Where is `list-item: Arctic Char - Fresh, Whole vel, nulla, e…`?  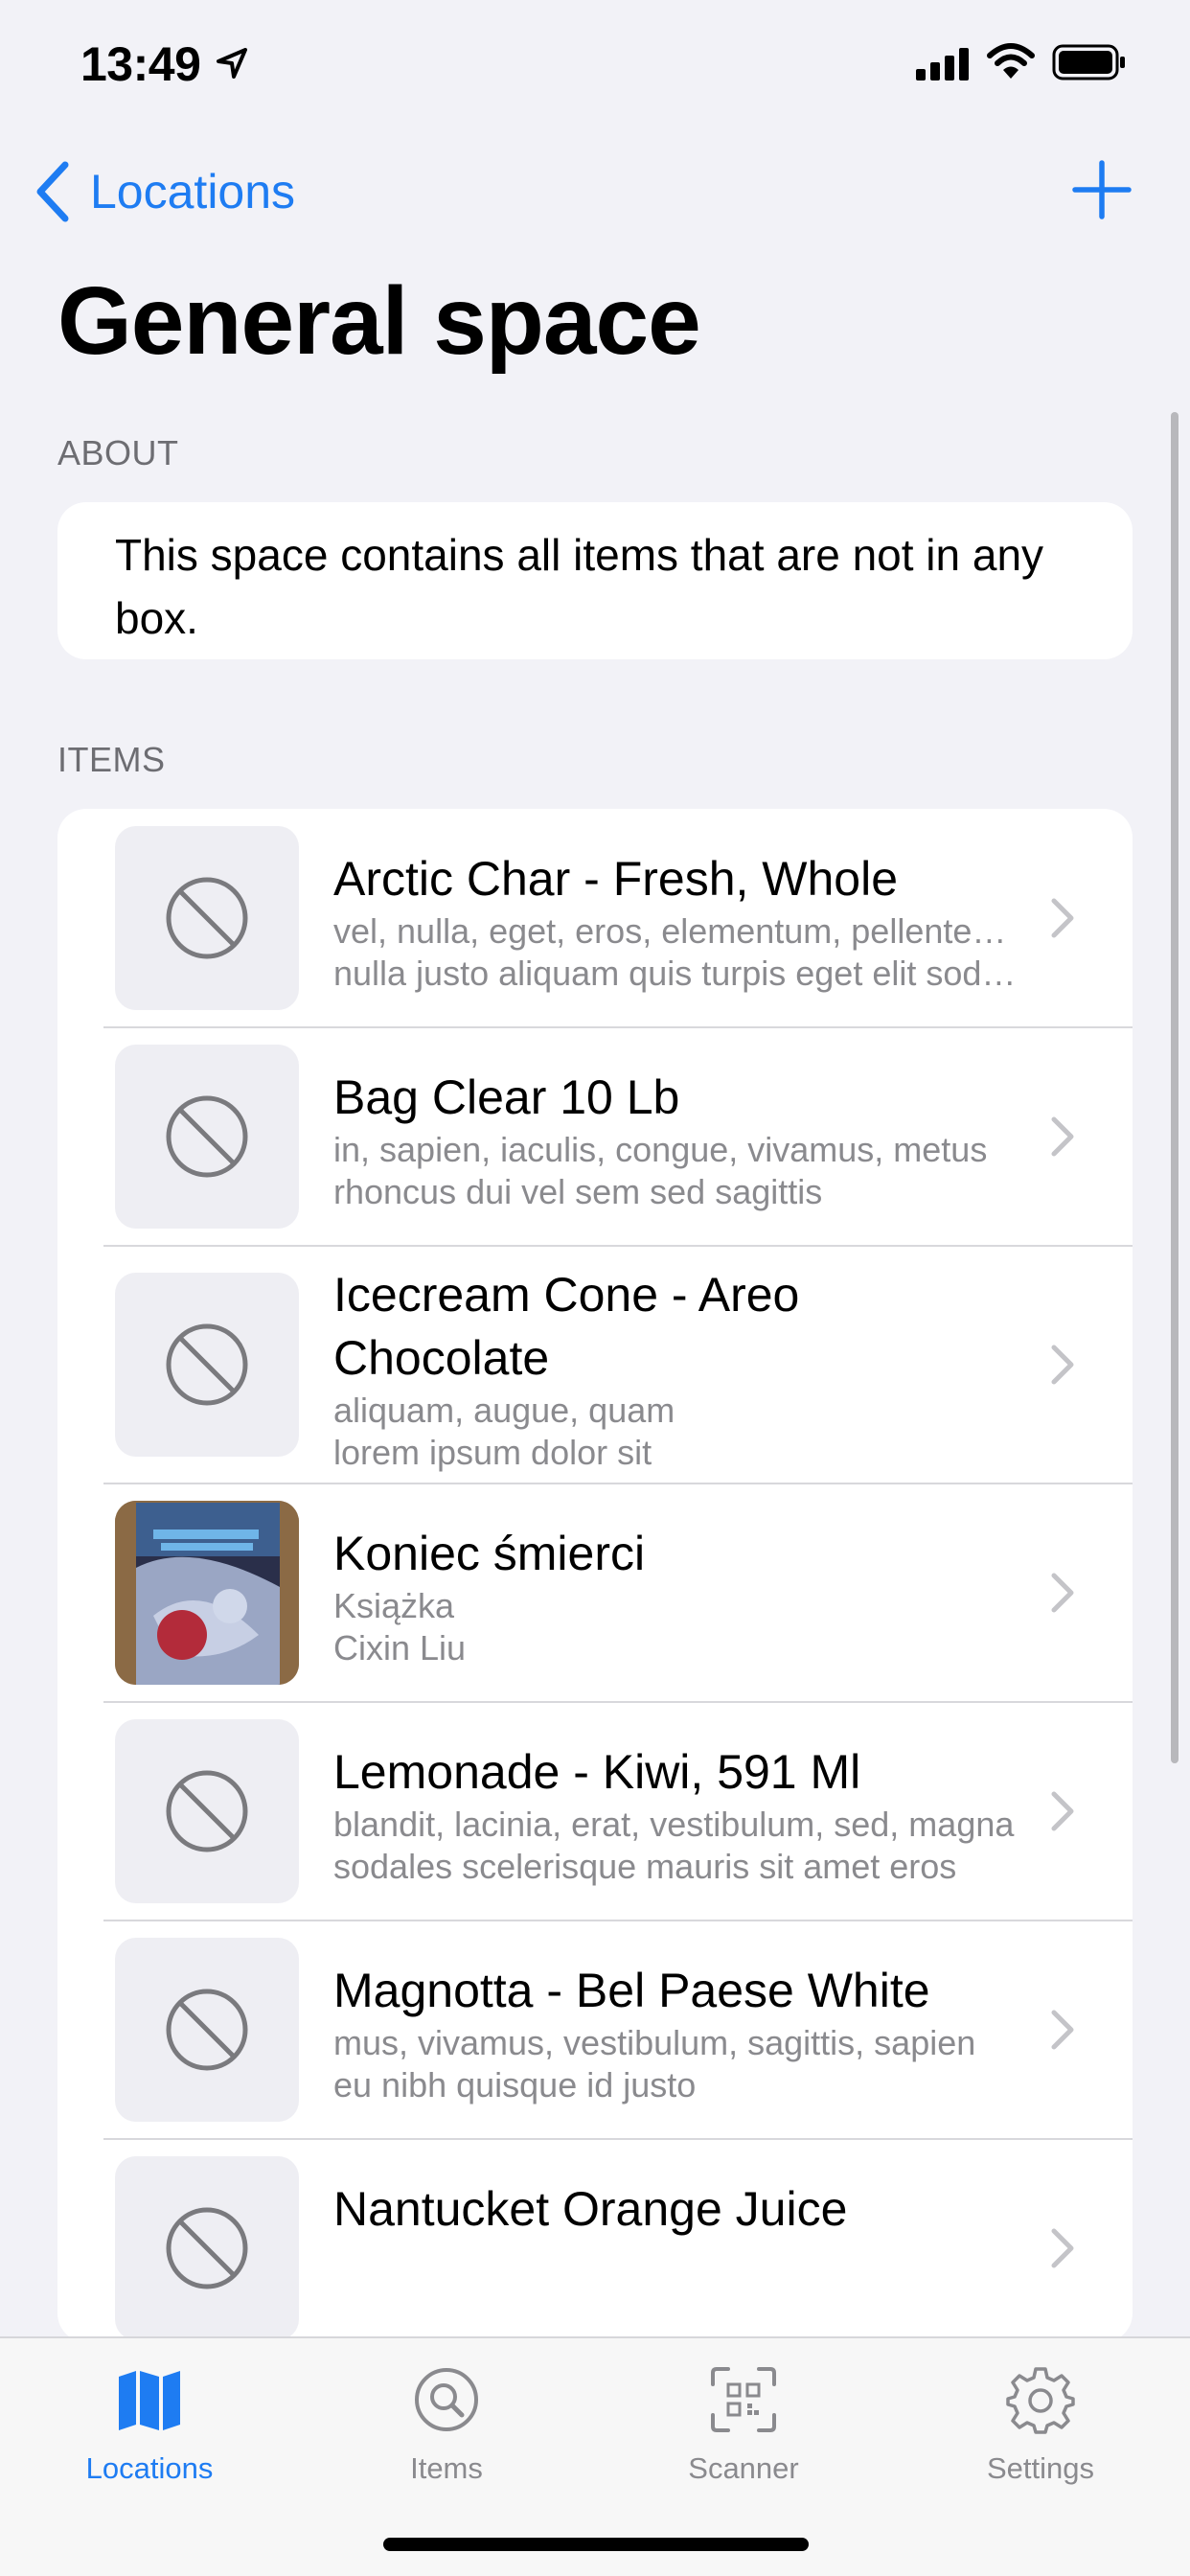 list-item: Arctic Char - Fresh, Whole vel, nulla, e… is located at coordinates (595, 918).